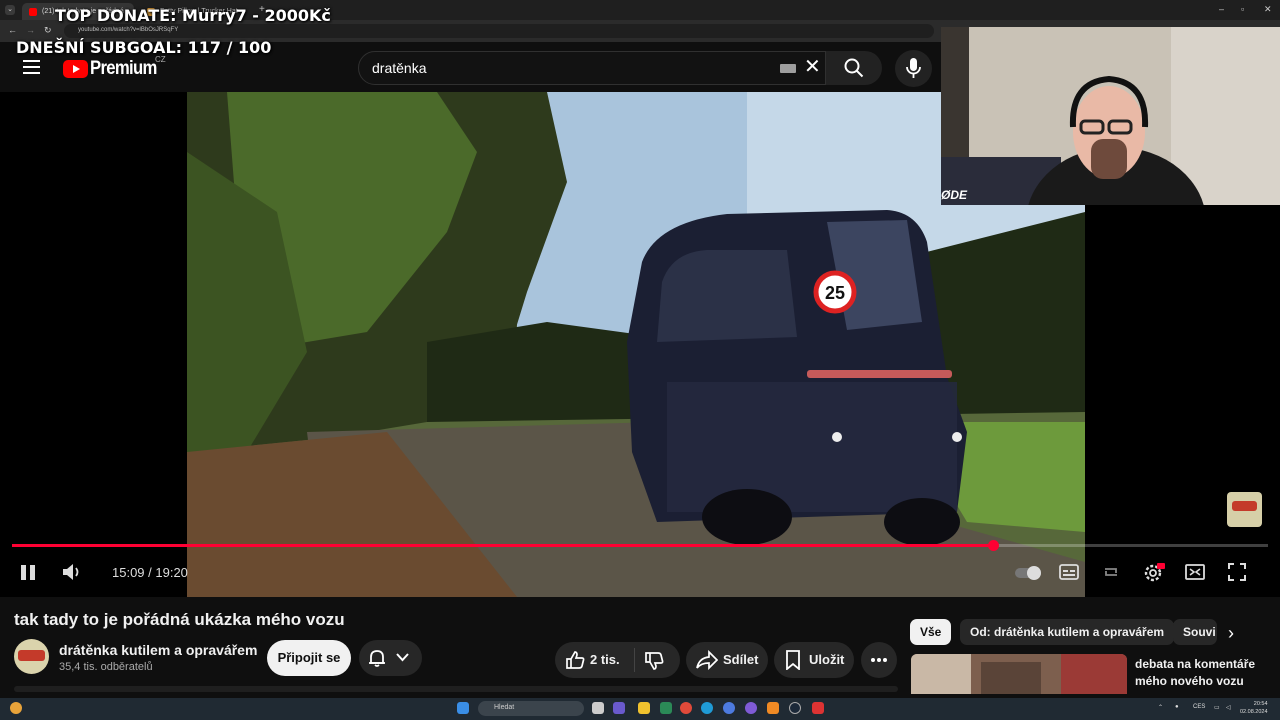 The image size is (1280, 720). Describe the element at coordinates (812, 67) in the screenshot. I see `close-icon: ✕` at that location.